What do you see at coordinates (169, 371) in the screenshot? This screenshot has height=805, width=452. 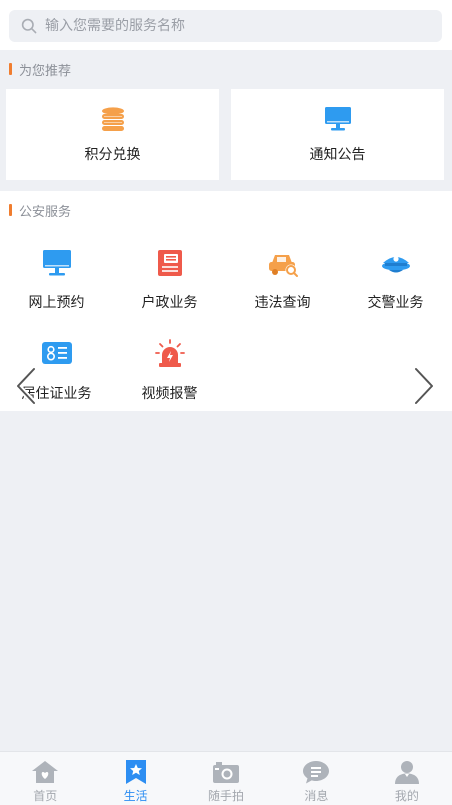 I see `service-video-alarm: 视频报警` at bounding box center [169, 371].